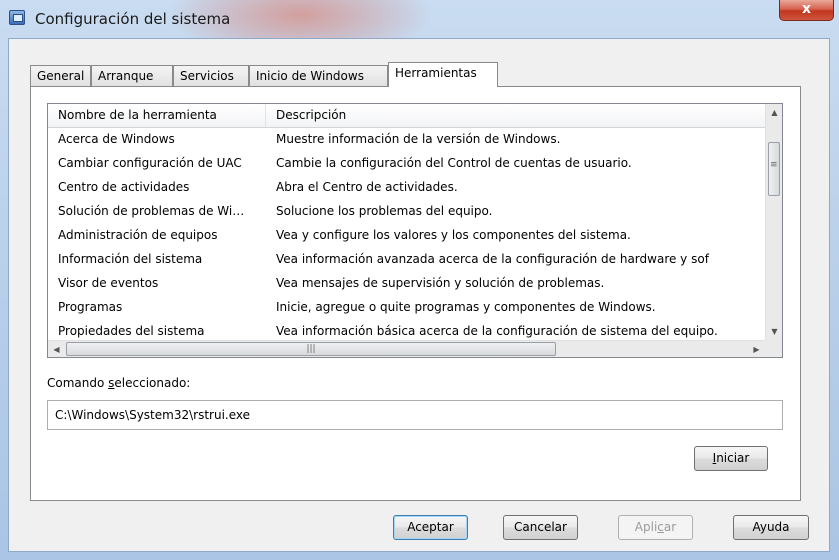 This screenshot has height=560, width=839. I want to click on tool-name: Acerca de Windows, so click(116, 139).